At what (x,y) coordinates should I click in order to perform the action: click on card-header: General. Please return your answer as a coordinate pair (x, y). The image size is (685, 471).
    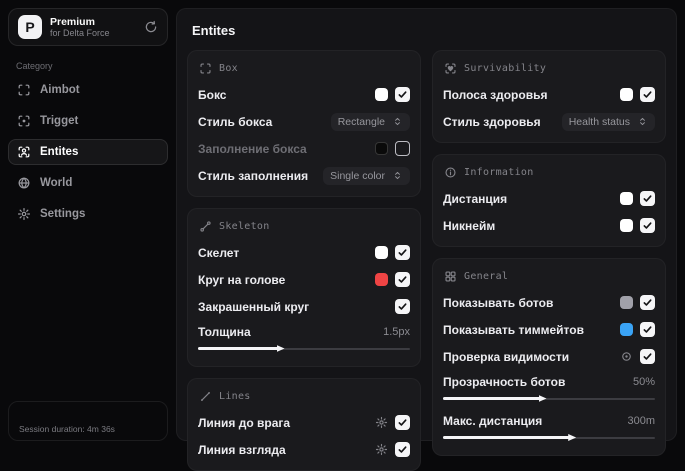
    Looking at the image, I should click on (549, 276).